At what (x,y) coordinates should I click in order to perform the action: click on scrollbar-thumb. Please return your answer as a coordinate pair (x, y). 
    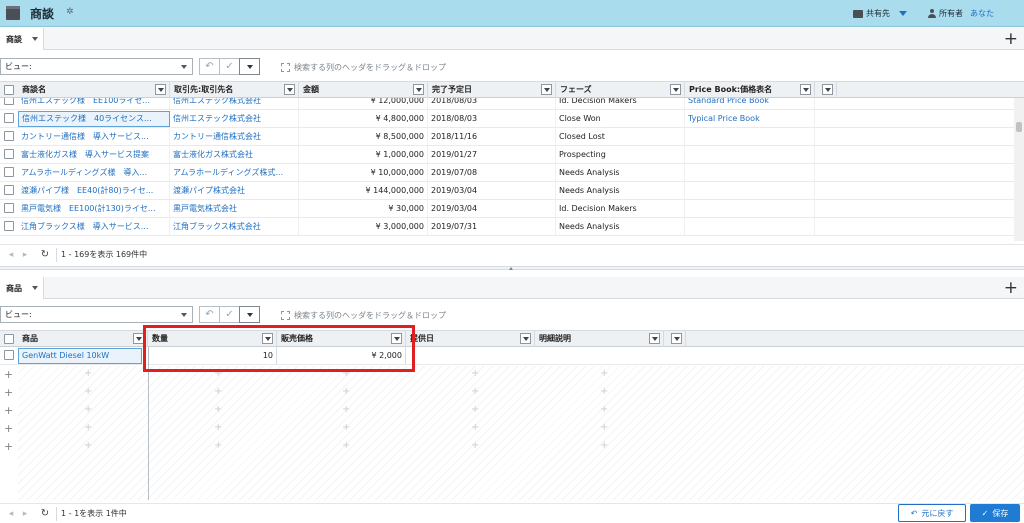
    Looking at the image, I should click on (1019, 127).